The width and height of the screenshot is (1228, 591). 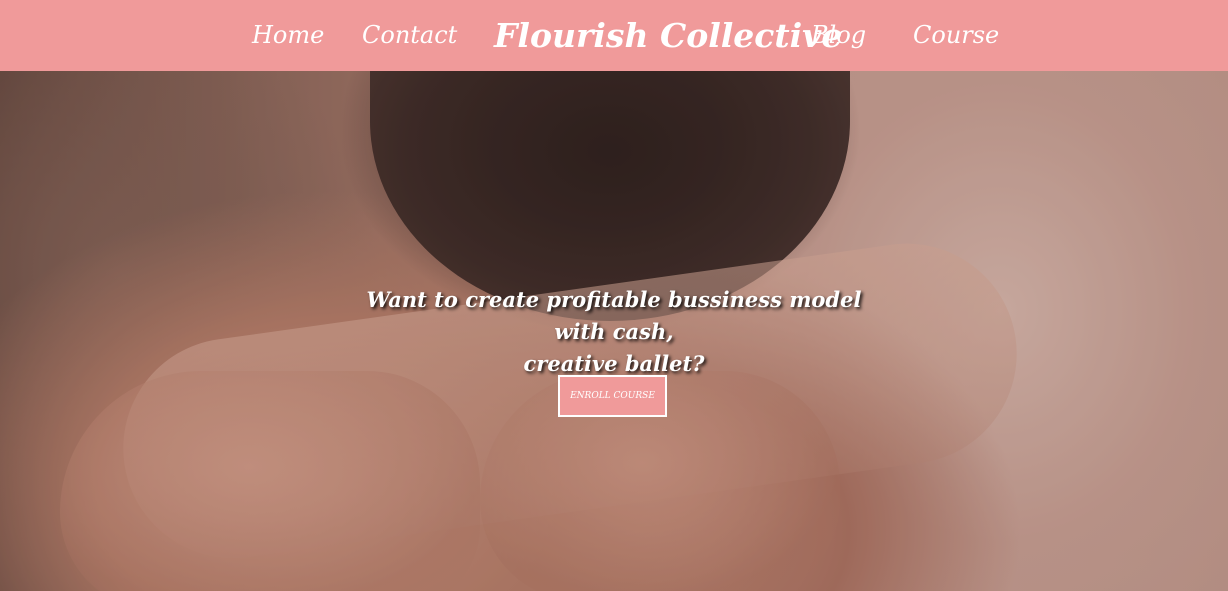 What do you see at coordinates (668, 35) in the screenshot?
I see `brand-logo-text: Flourish Collective` at bounding box center [668, 35].